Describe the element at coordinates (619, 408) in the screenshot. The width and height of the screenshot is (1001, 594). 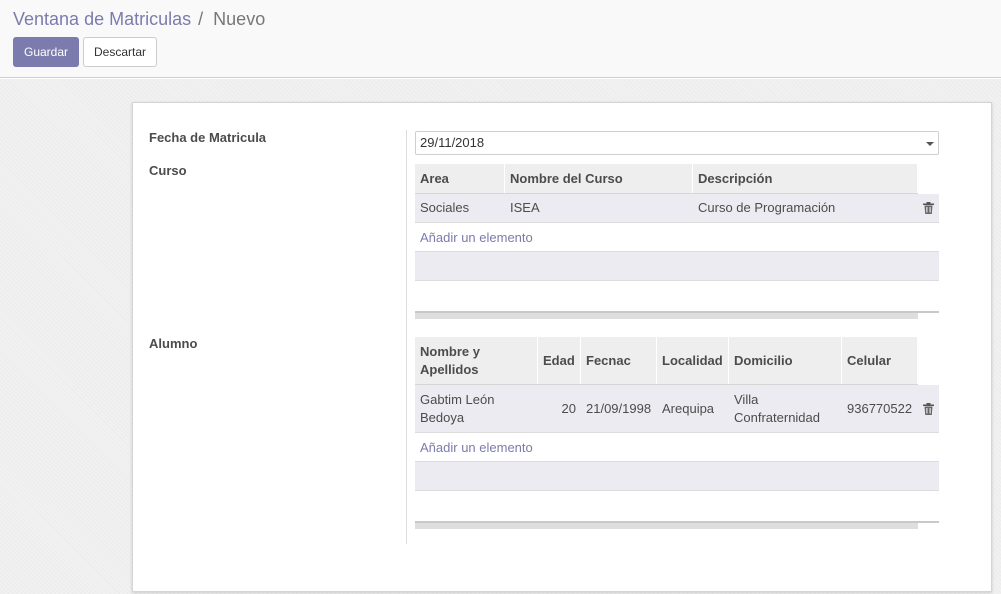
I see `cell-fecnac: 21/09/1998` at that location.